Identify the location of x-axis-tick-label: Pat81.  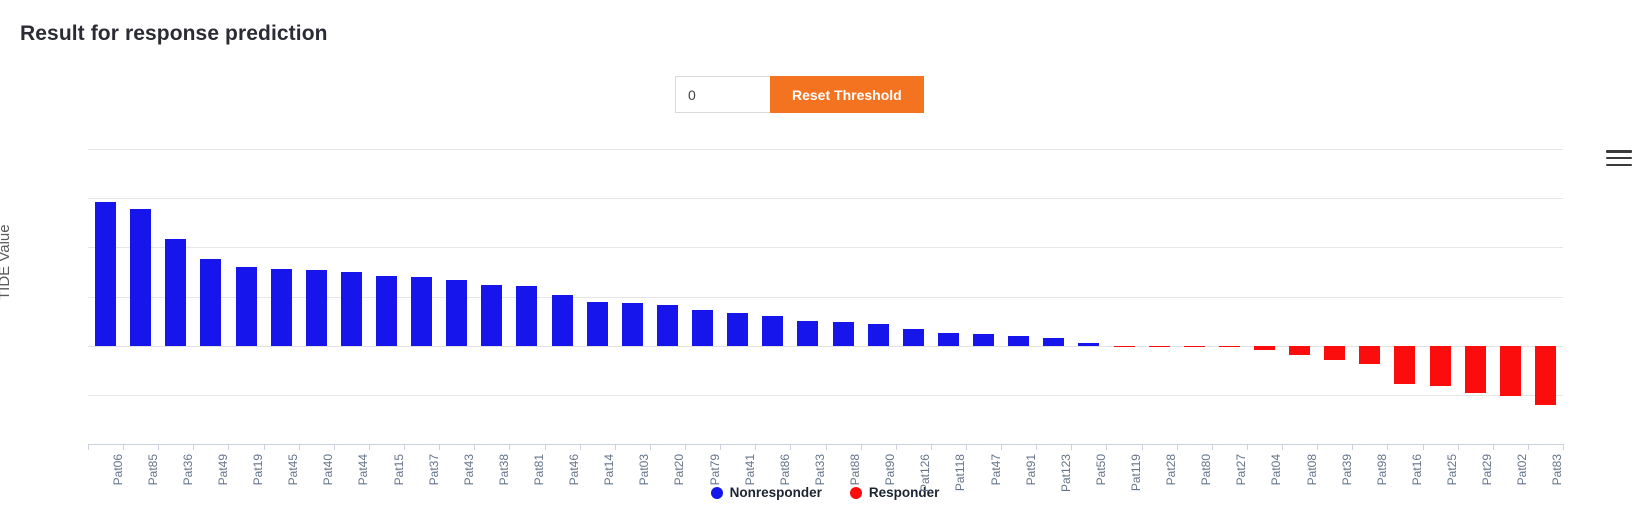
(538, 470).